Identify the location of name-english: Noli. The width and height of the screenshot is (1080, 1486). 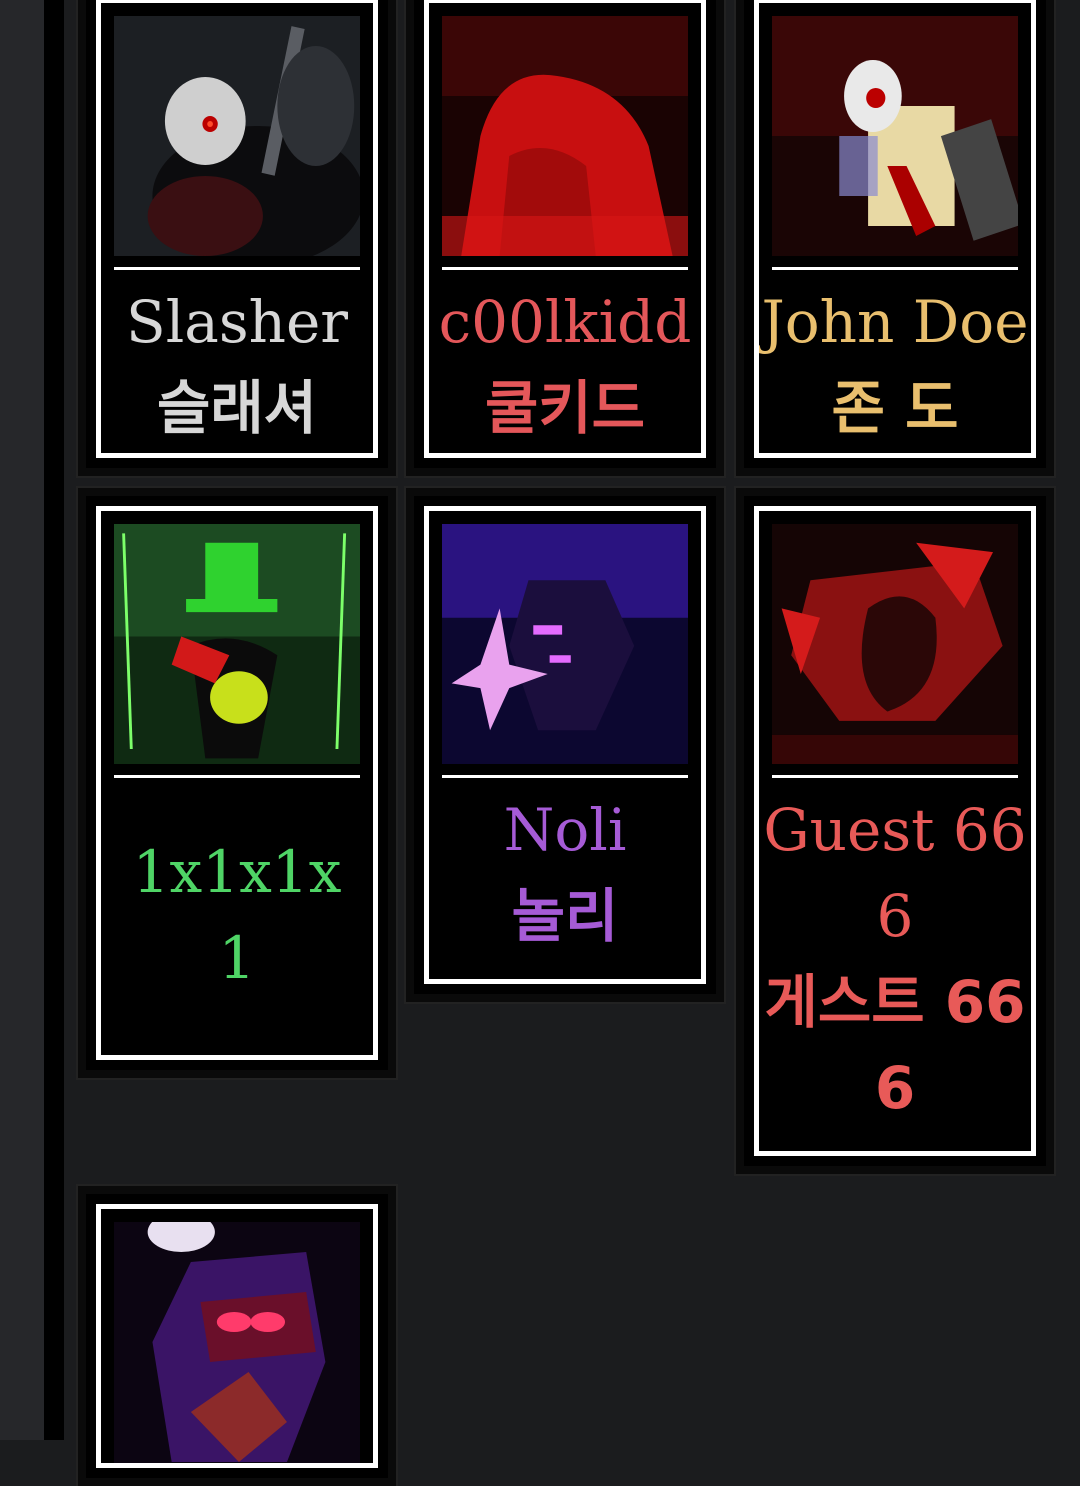
(565, 830).